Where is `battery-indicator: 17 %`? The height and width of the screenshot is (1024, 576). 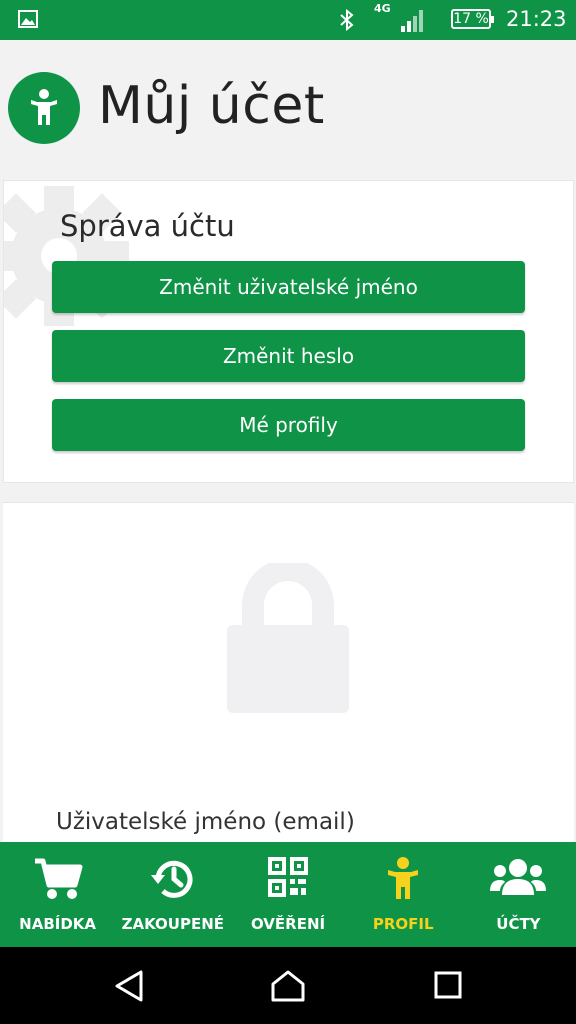 battery-indicator: 17 % is located at coordinates (472, 19).